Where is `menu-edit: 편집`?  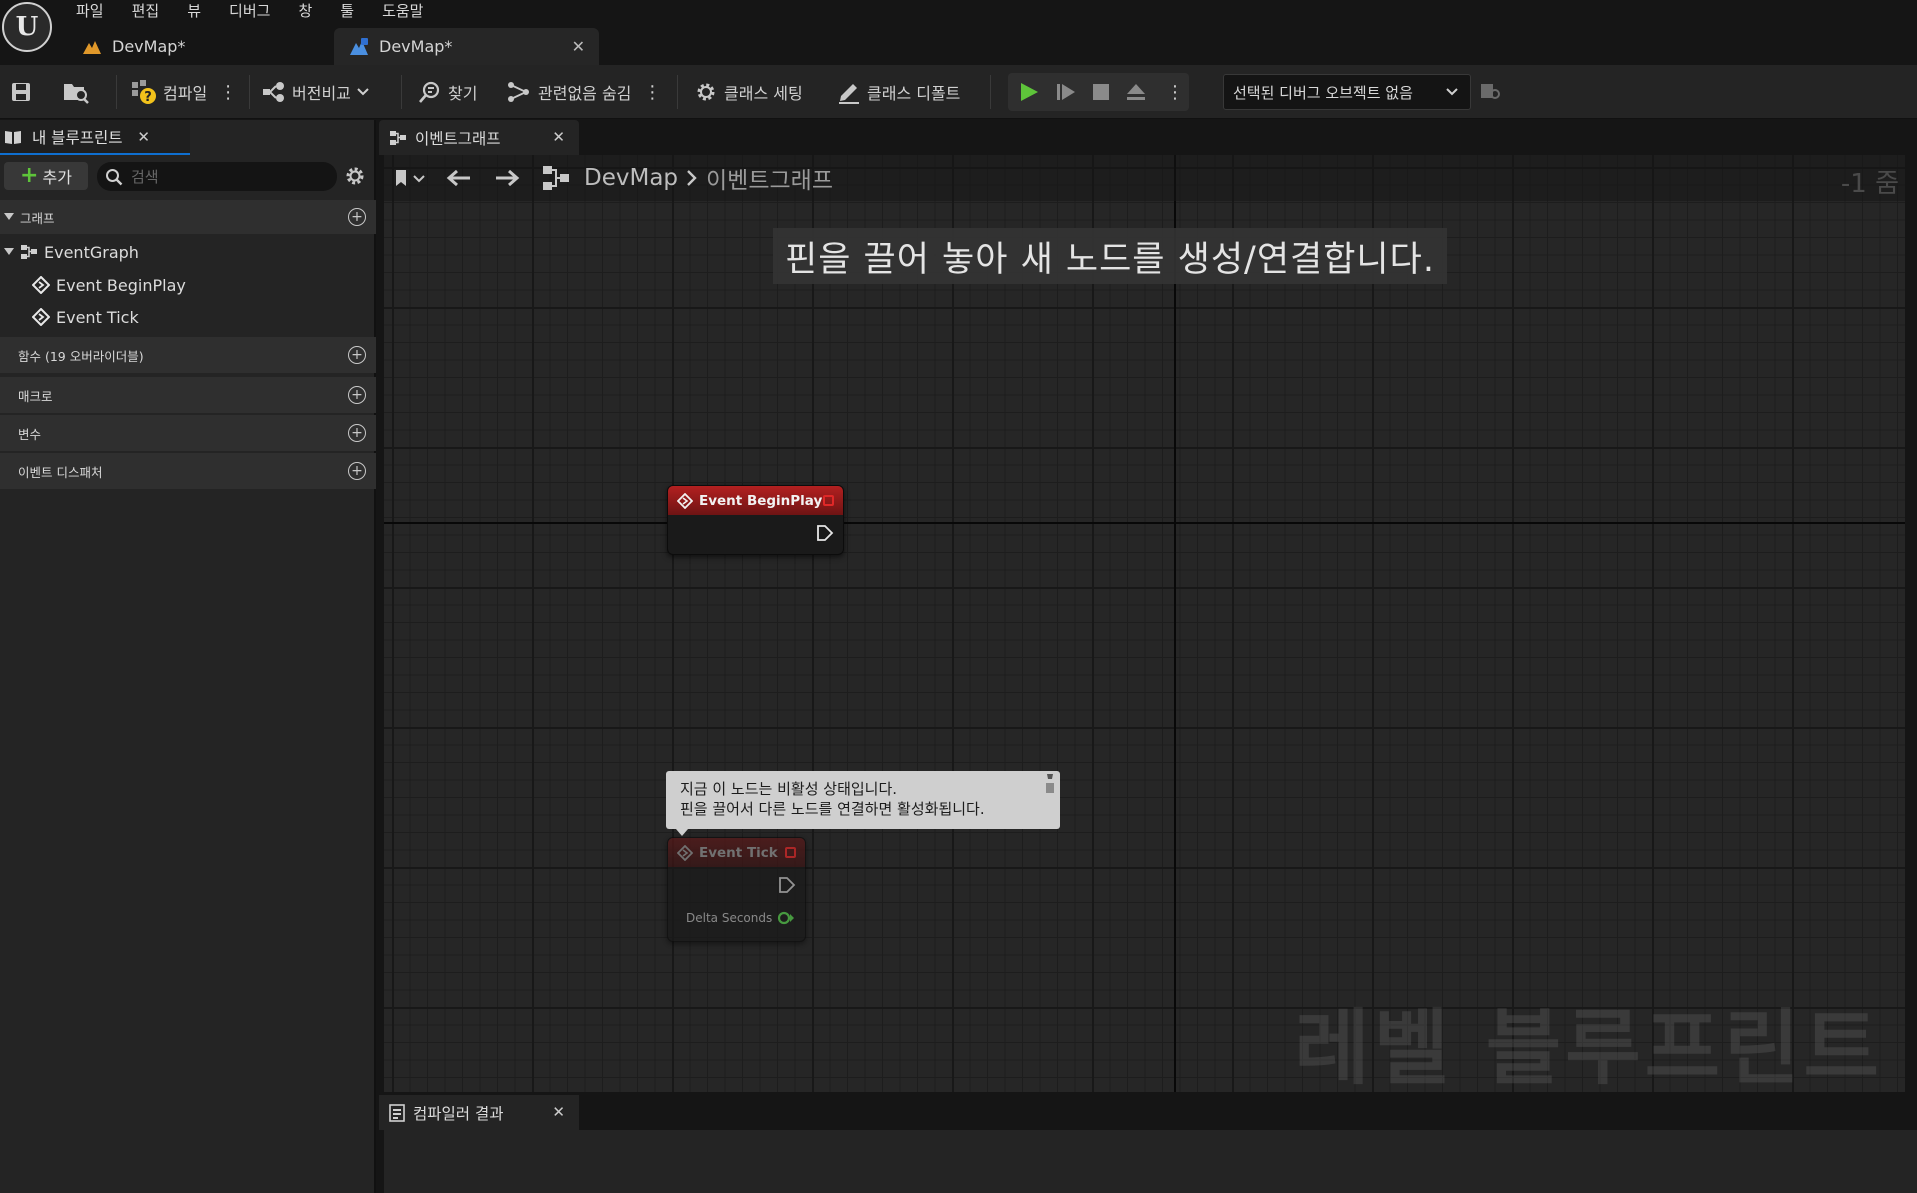
menu-edit: 편집 is located at coordinates (146, 11).